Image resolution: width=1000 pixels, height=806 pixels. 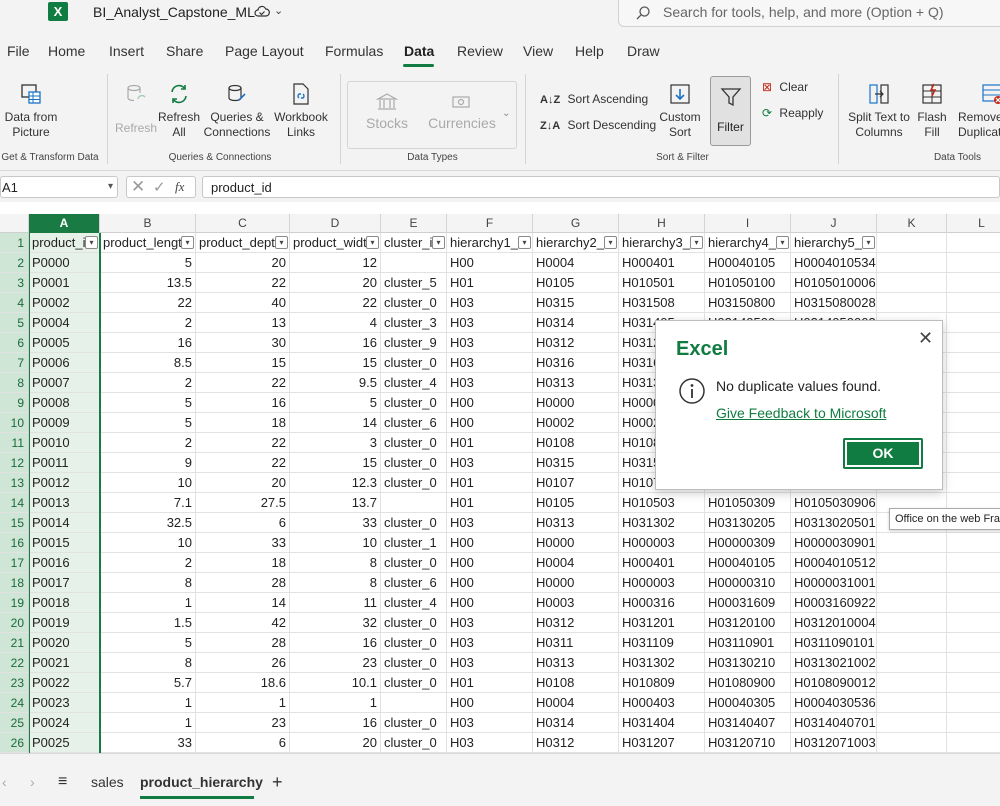 I want to click on table-cell: H0000031001, so click(x=834, y=583).